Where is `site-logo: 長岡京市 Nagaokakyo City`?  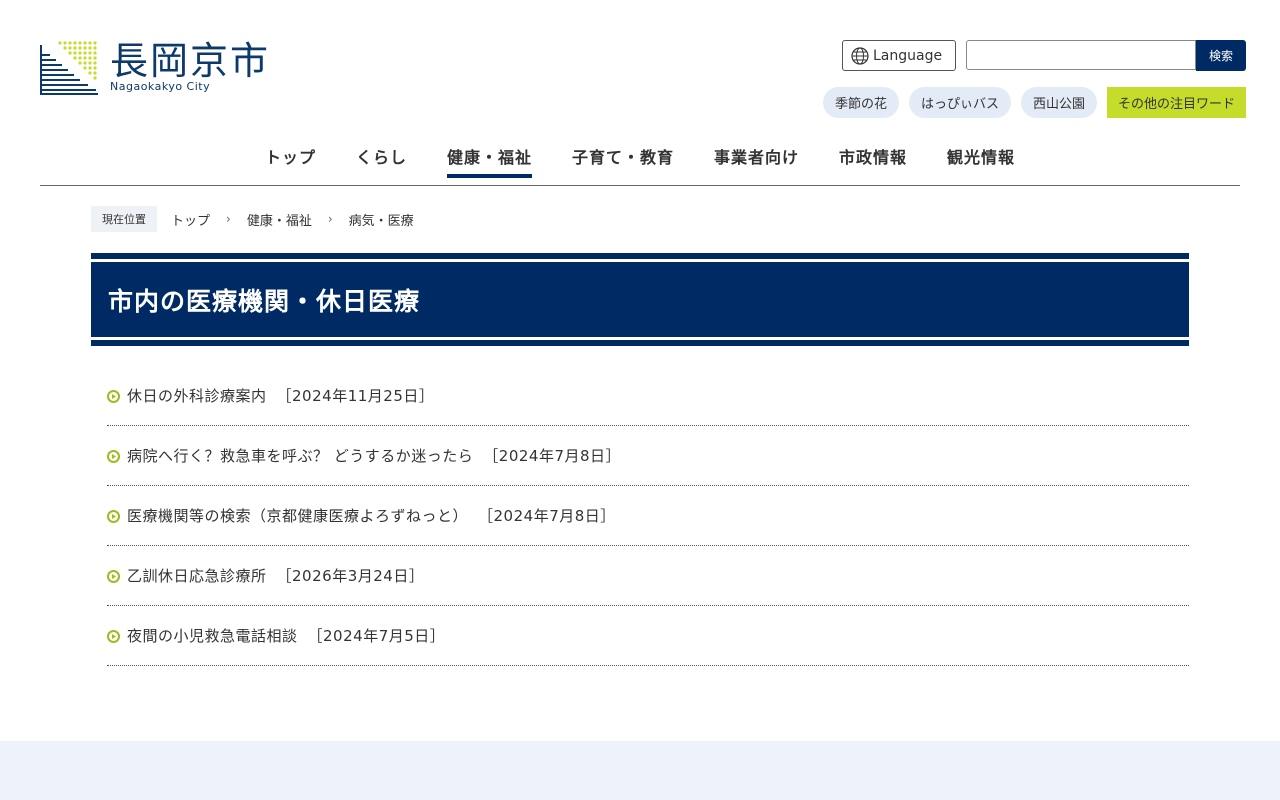
site-logo: 長岡京市 Nagaokakyo City is located at coordinates (160, 68).